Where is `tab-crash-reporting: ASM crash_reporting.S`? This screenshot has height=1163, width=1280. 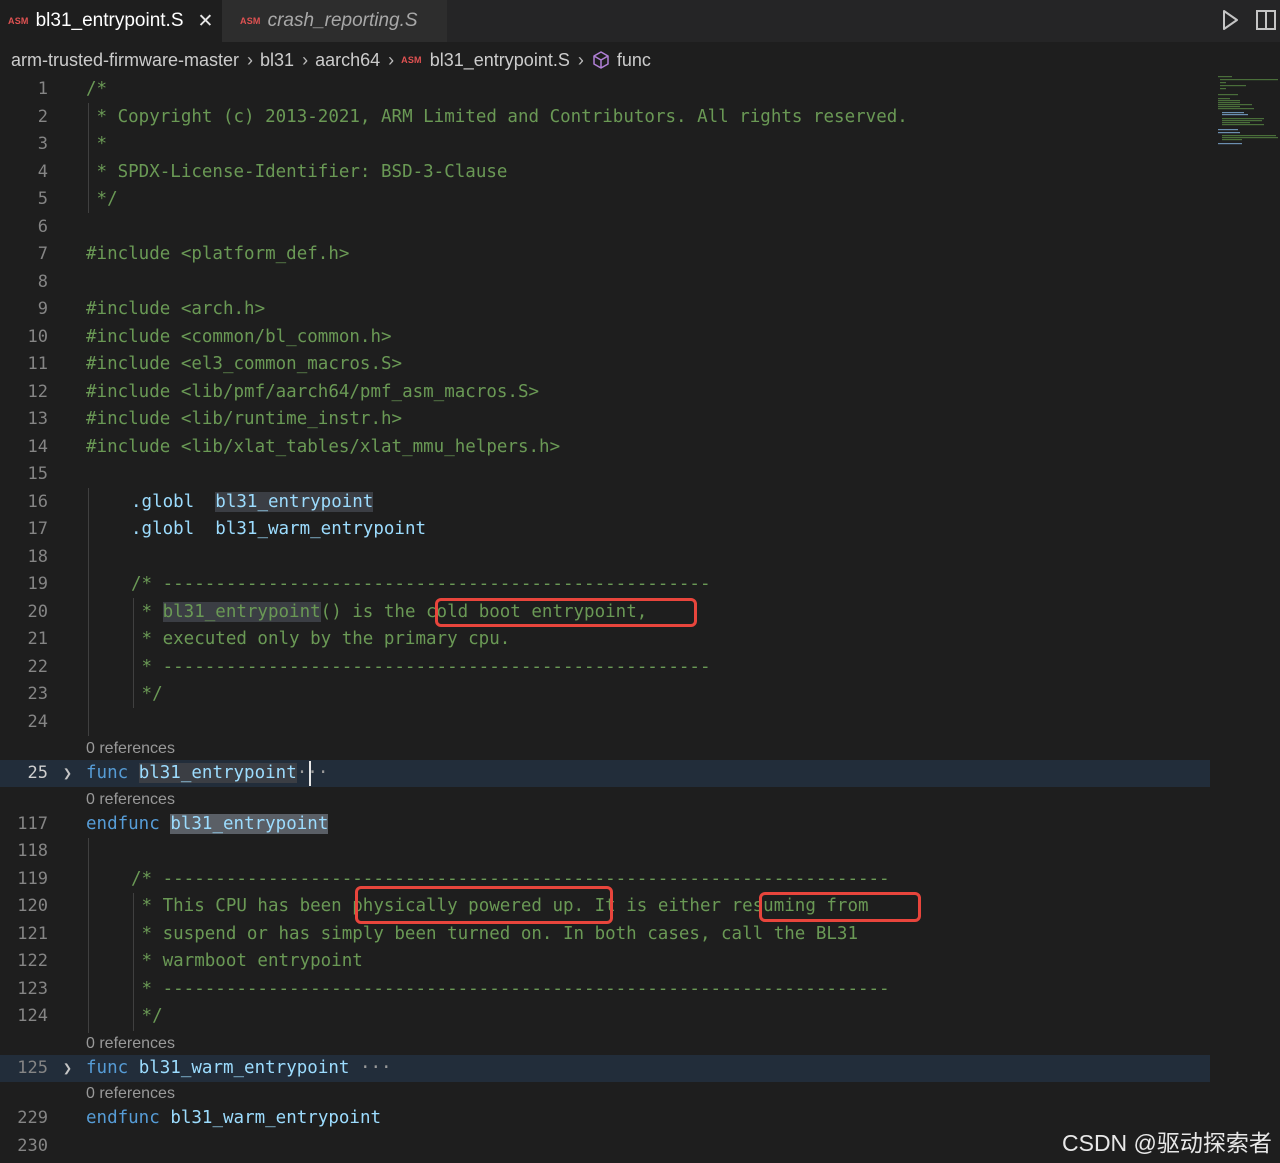
tab-crash-reporting: ASM crash_reporting.S is located at coordinates (335, 21).